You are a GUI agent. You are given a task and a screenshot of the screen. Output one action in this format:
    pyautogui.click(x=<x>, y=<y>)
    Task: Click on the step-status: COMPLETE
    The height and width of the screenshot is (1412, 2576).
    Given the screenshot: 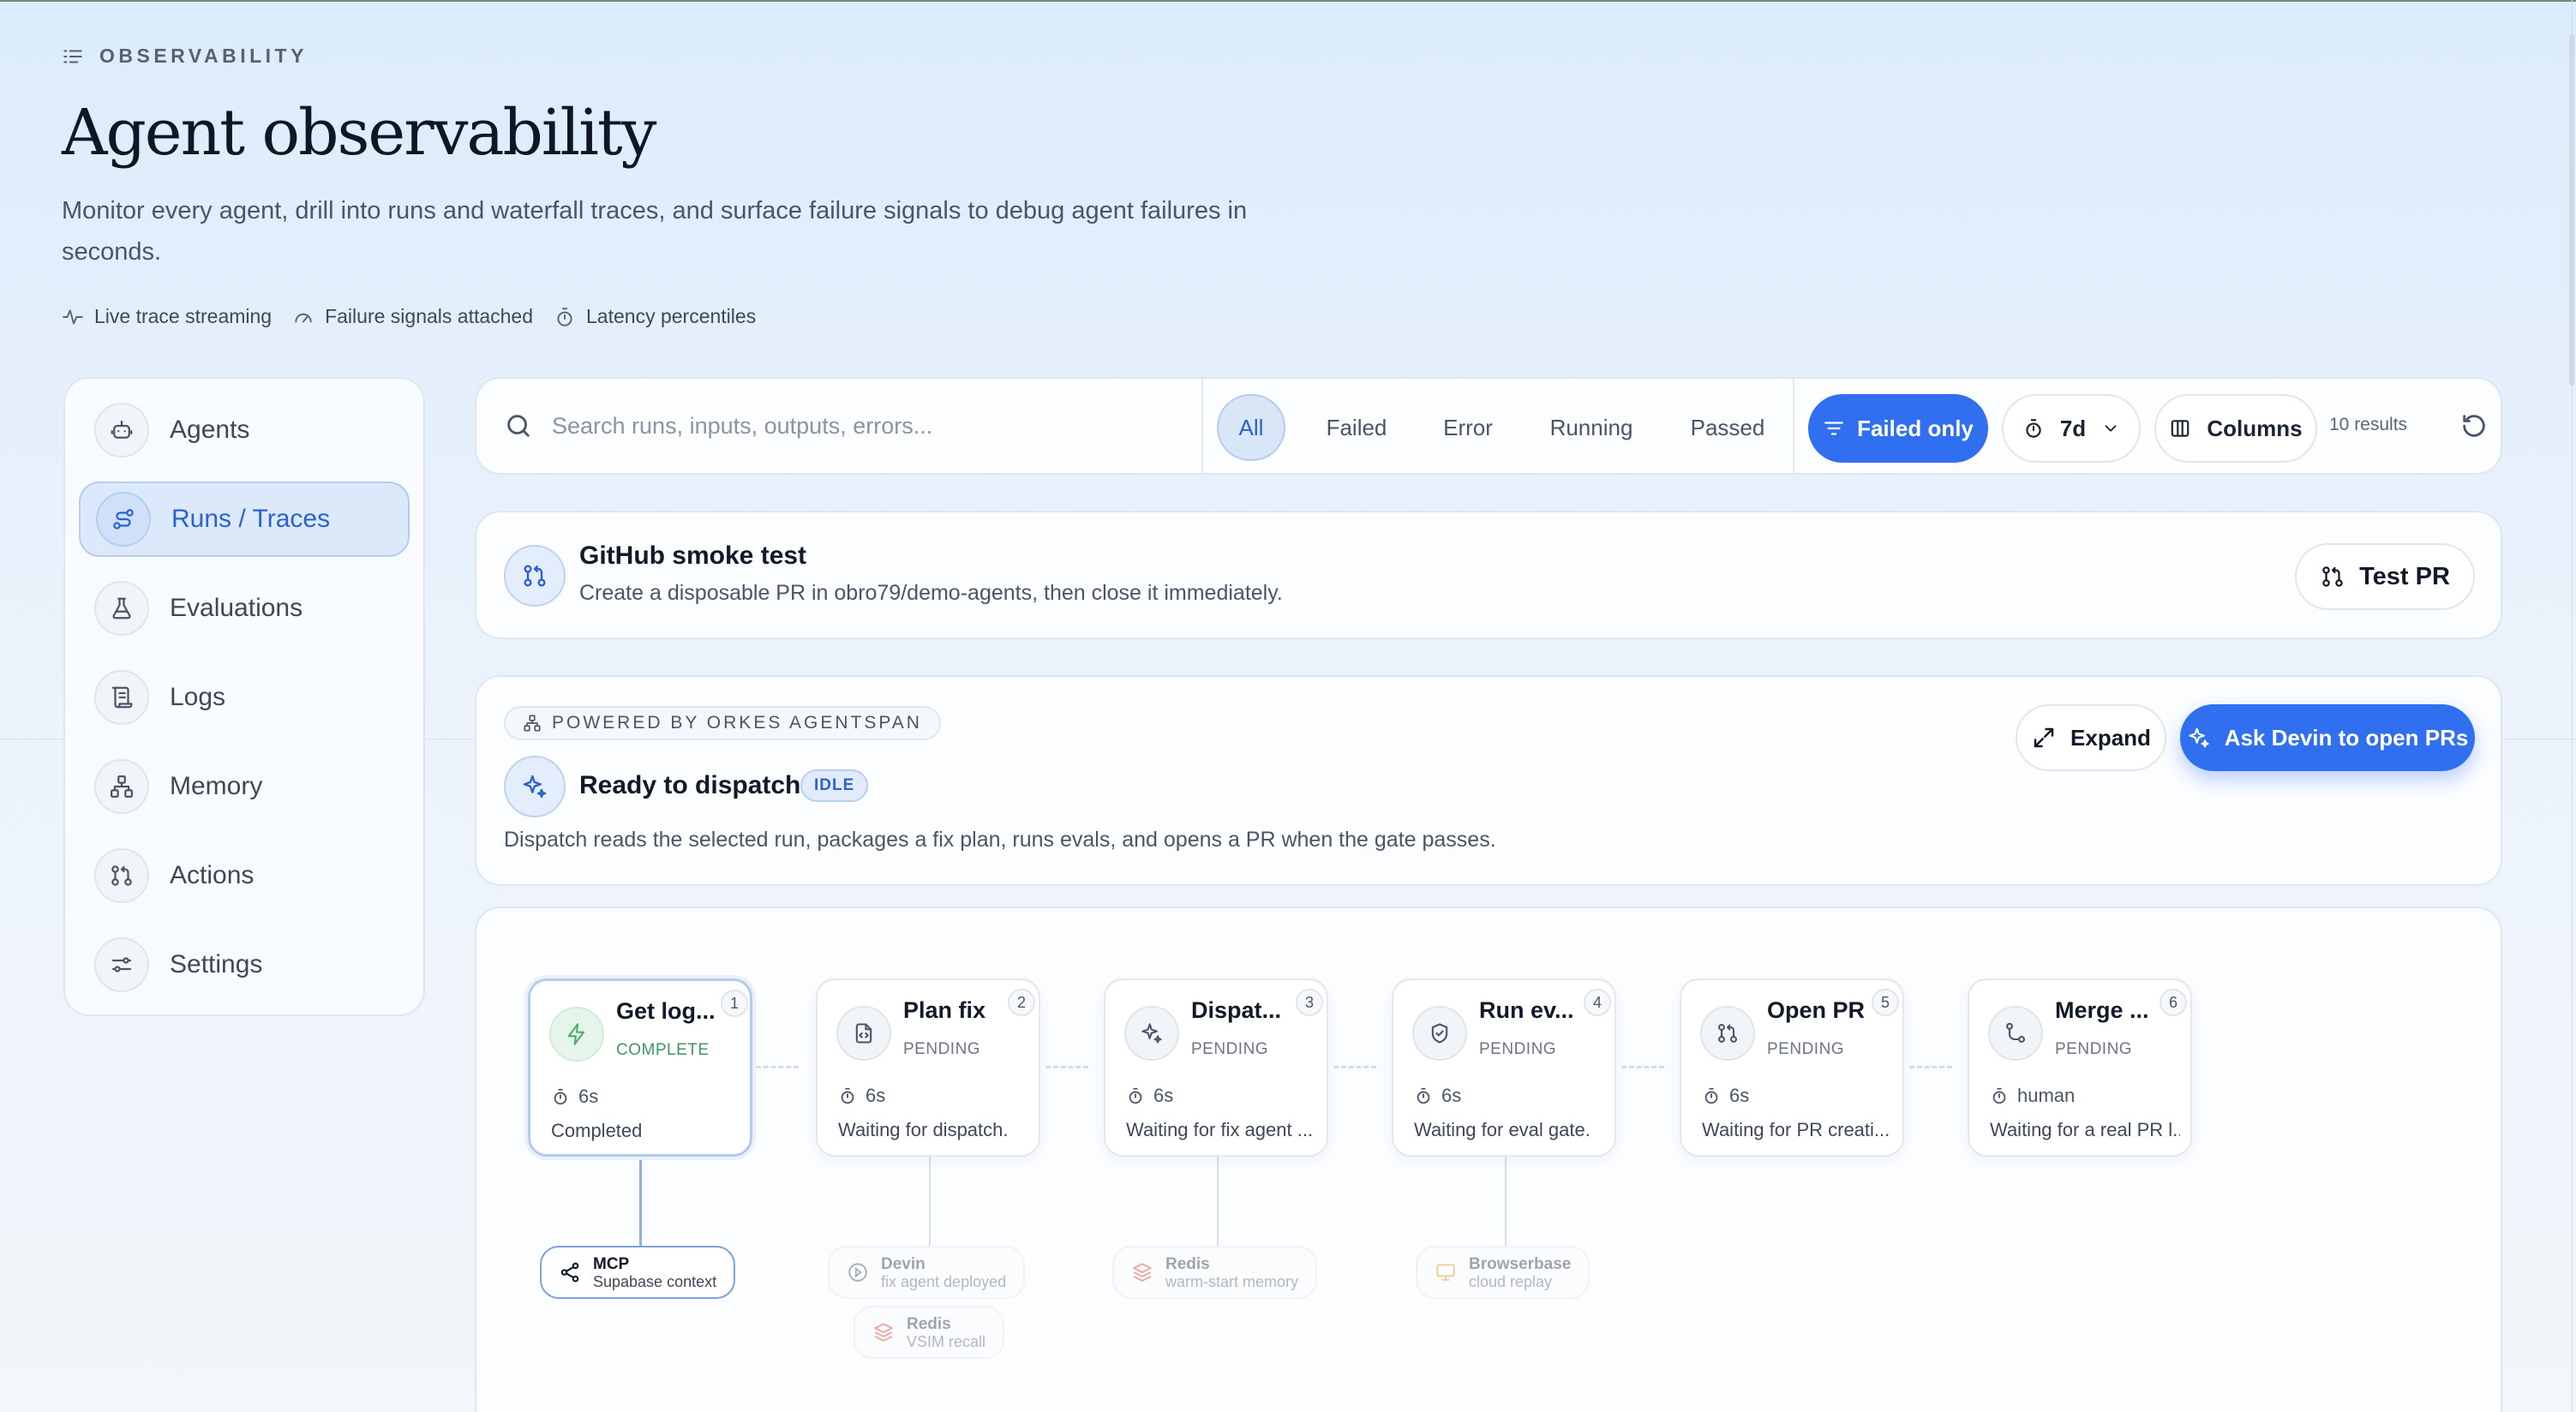 What is the action you would take?
    pyautogui.click(x=663, y=1050)
    